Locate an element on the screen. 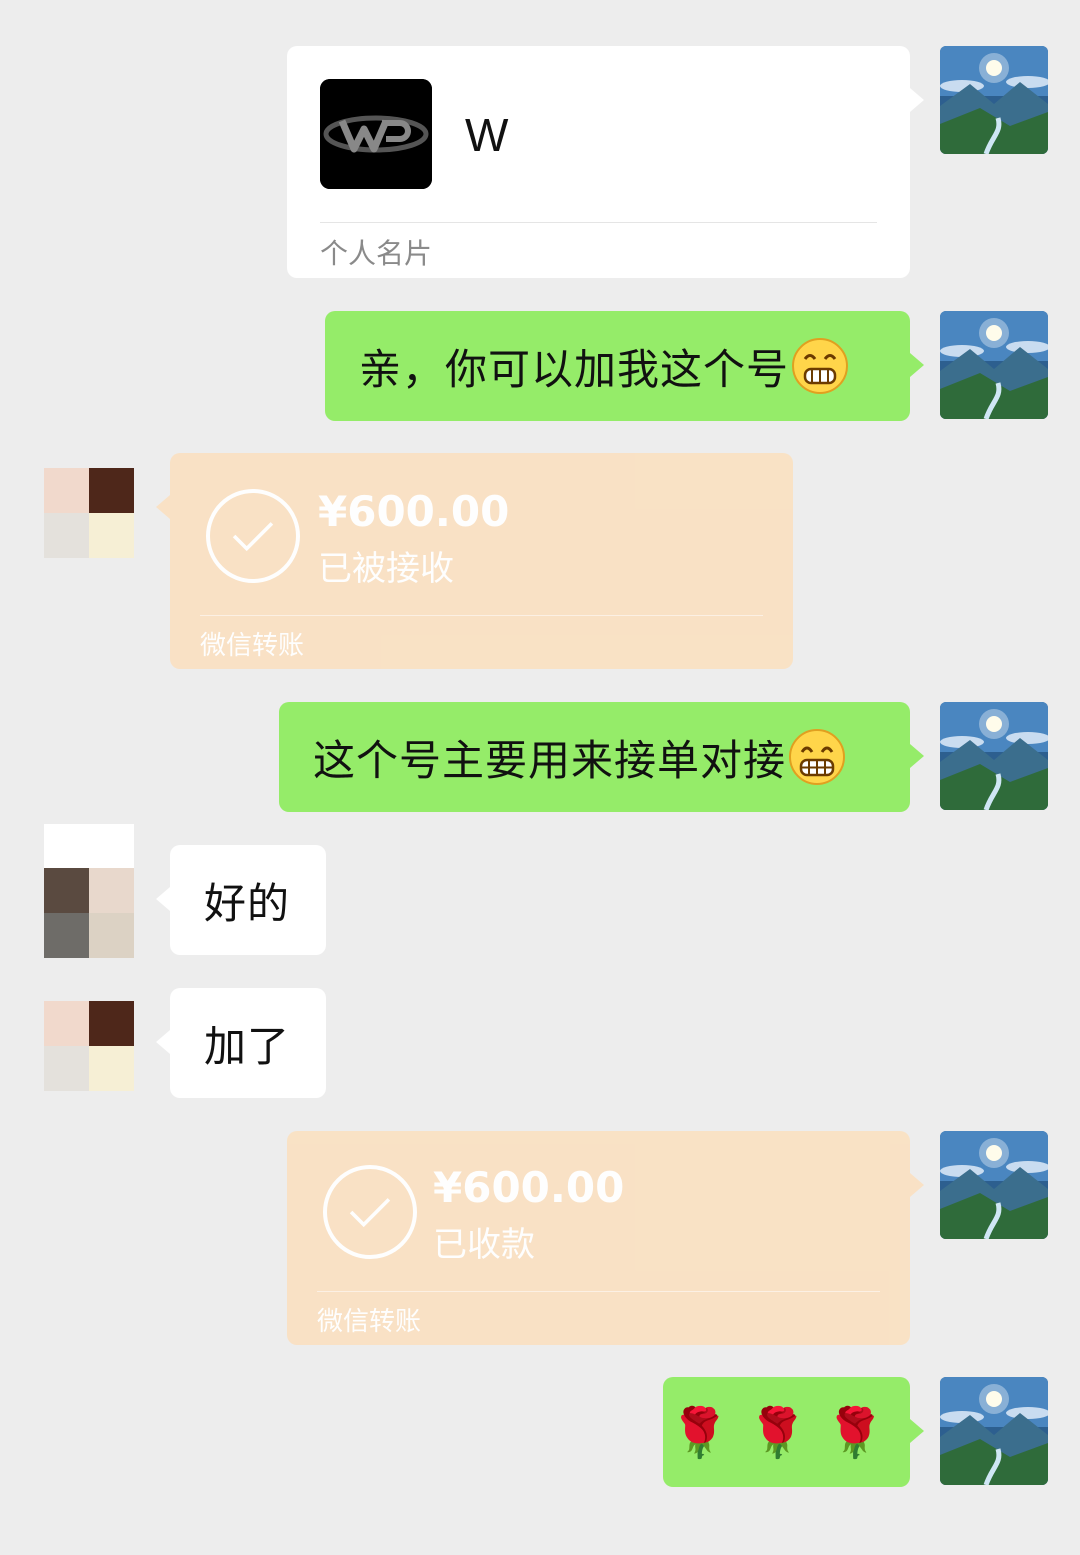 This screenshot has width=1080, height=1555. incoming-text-bubble: 好的 is located at coordinates (241, 900).